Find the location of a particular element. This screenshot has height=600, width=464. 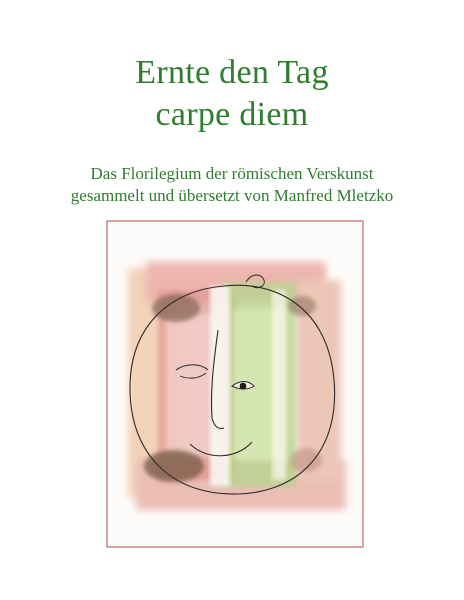

subtitle-line-1: Das Florilegium der römischen Verskunst is located at coordinates (232, 173).